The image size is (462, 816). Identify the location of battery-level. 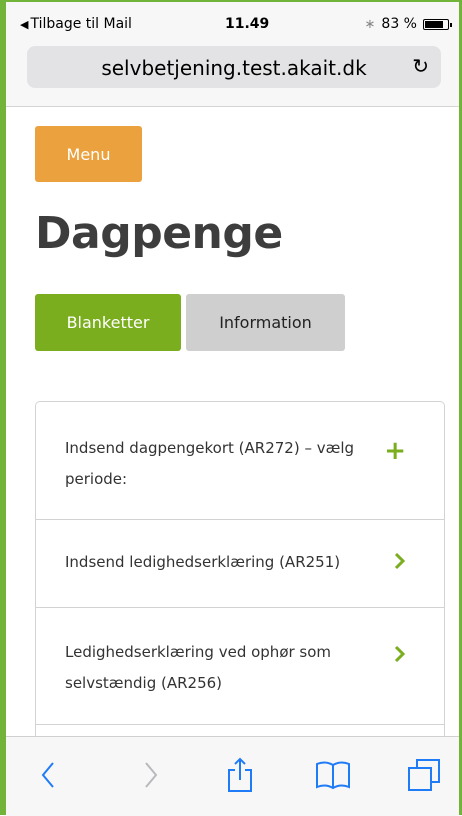
(434, 24).